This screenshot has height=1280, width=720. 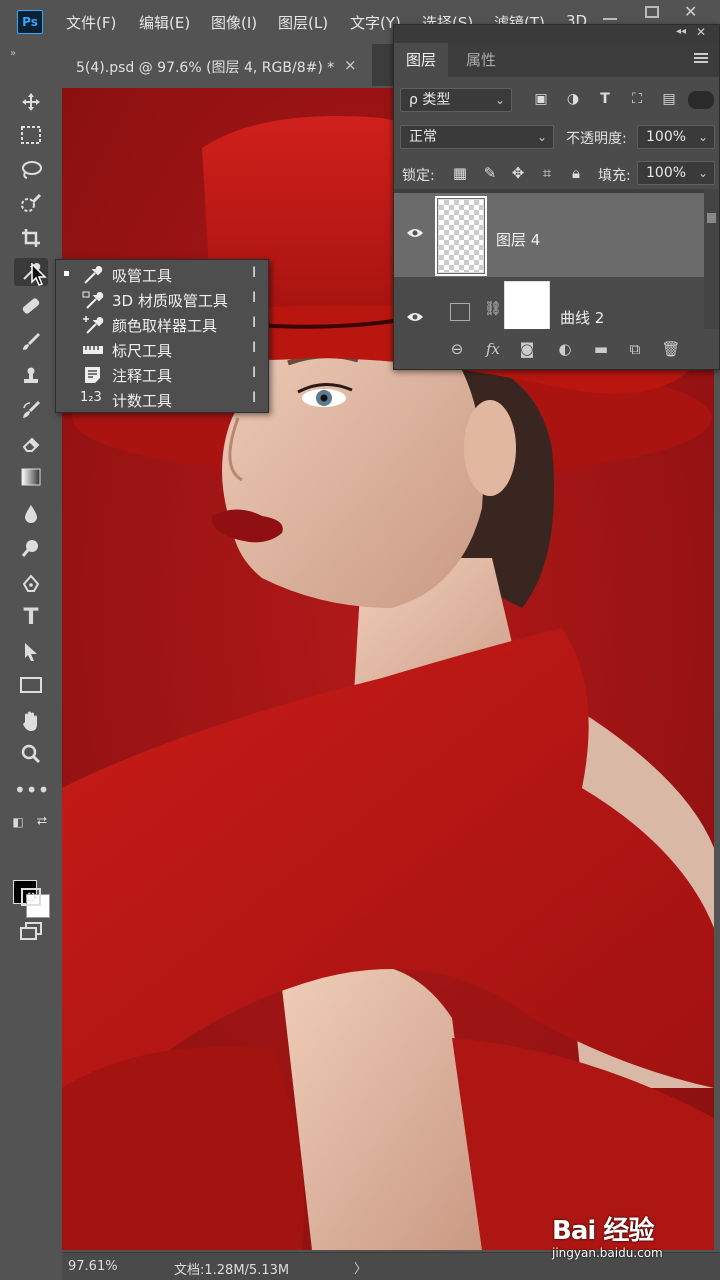 I want to click on history-brush-tool-icon, so click(x=31, y=410).